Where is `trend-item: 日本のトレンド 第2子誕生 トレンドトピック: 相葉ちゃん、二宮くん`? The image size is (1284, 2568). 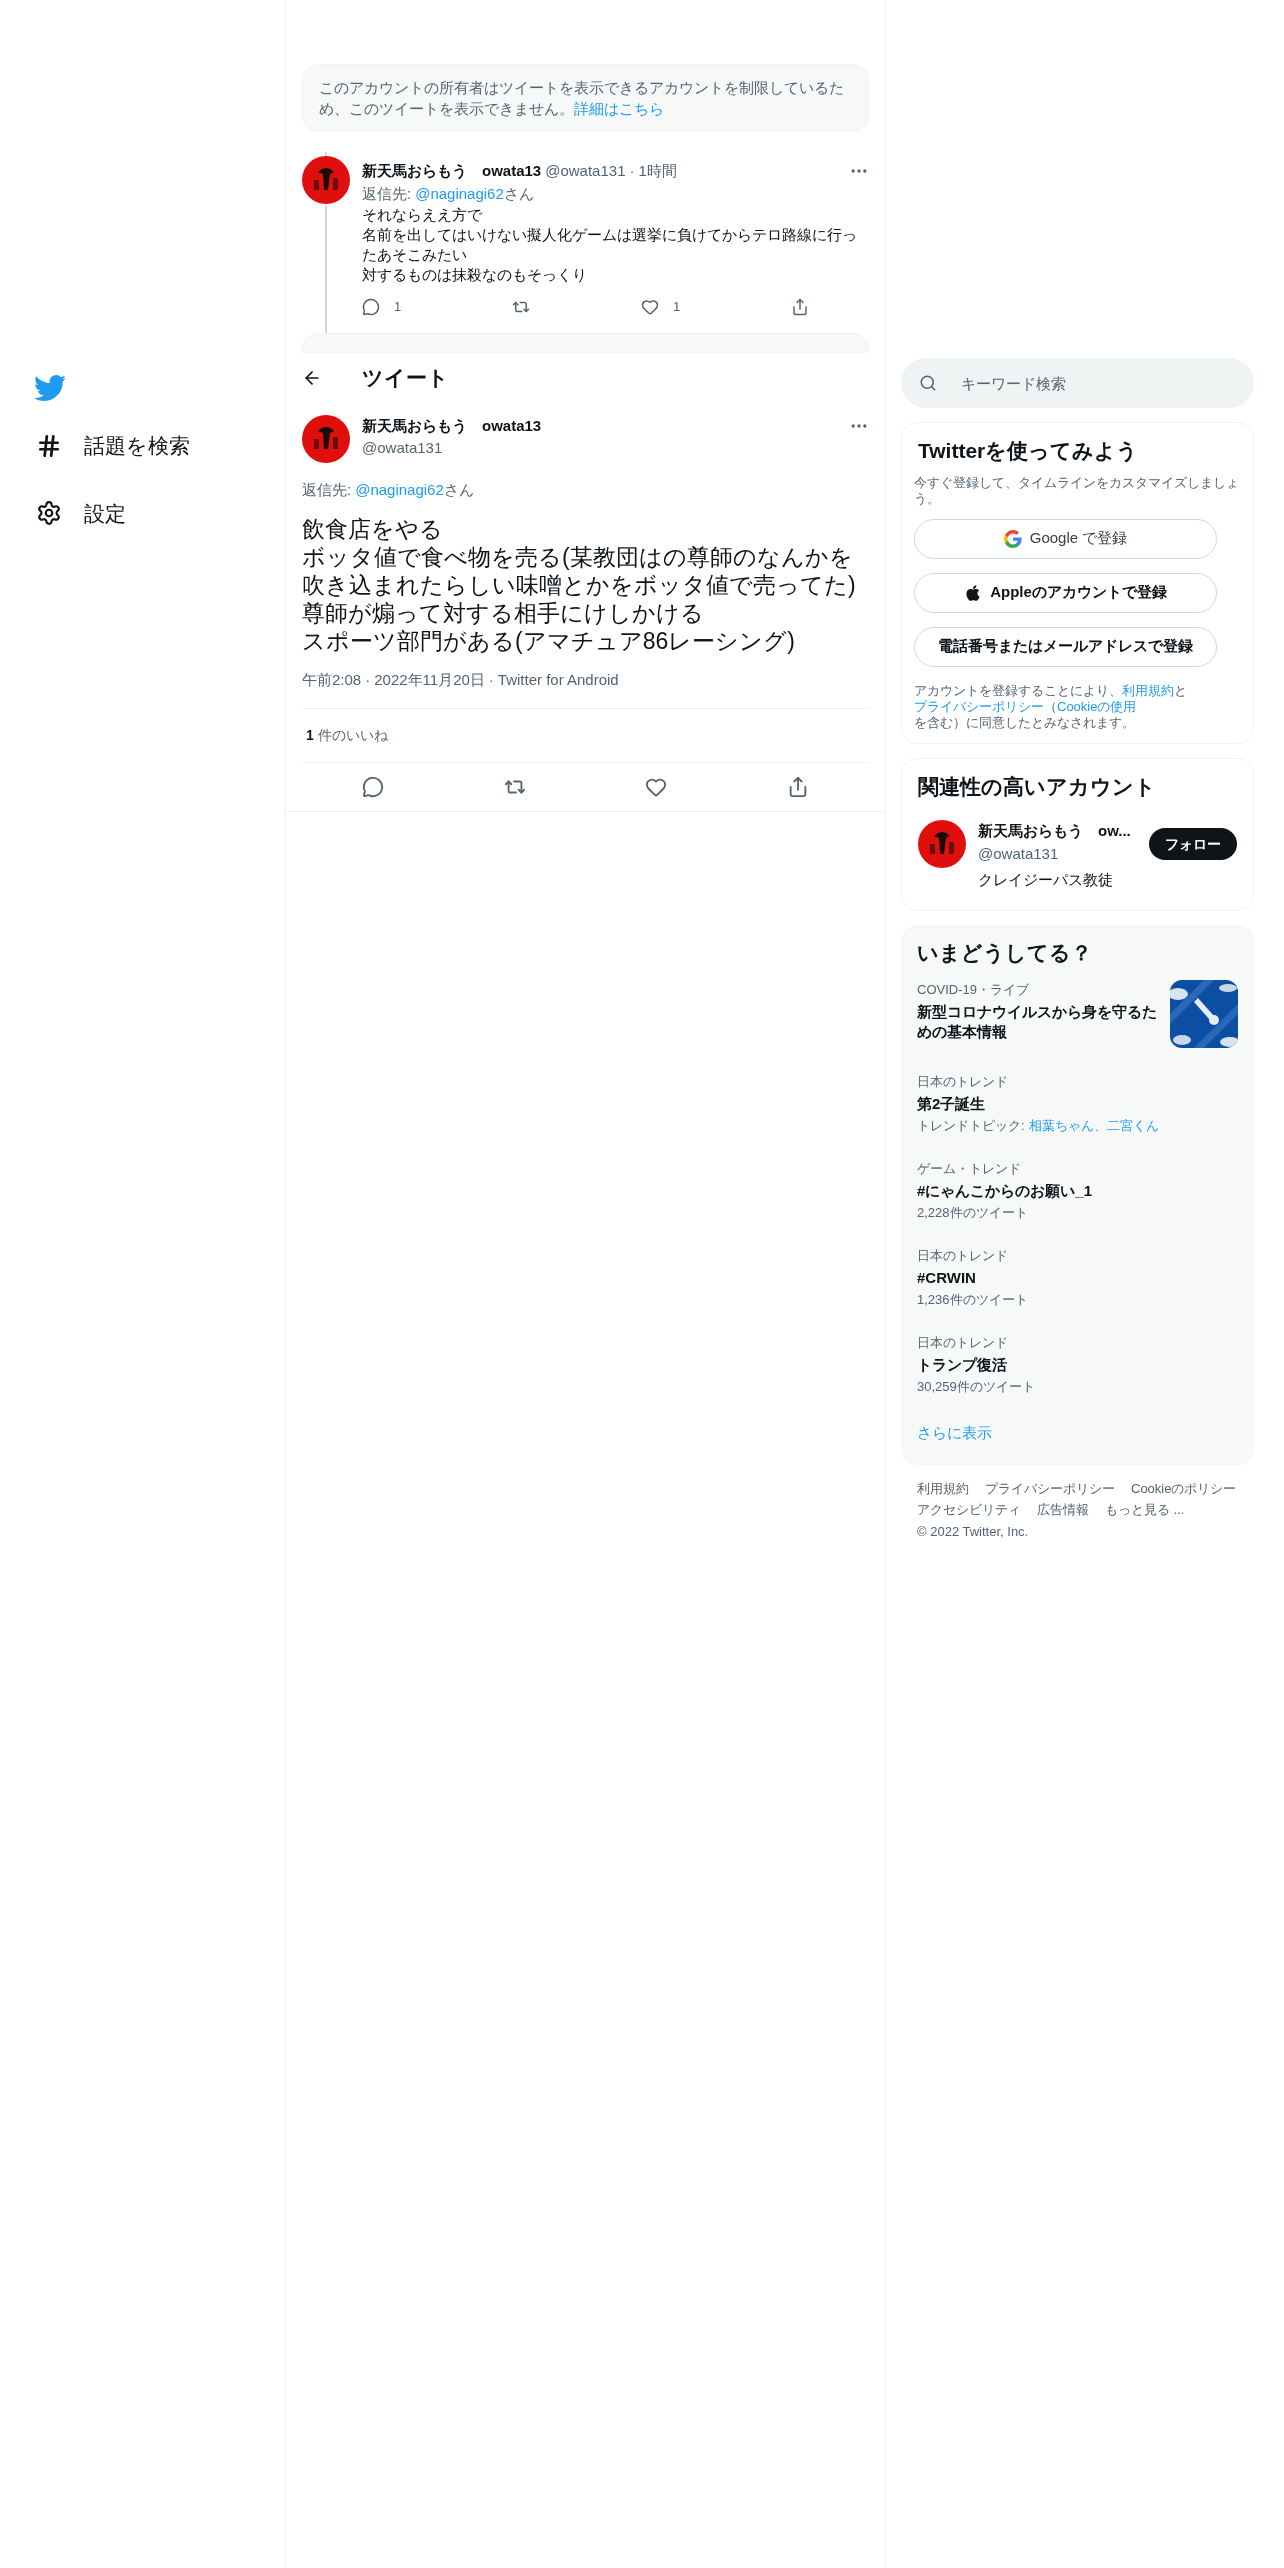
trend-item: 日本のトレンド 第2子誕生 トレンドトピック: 相葉ちゃん、二宮くん is located at coordinates (1077, 1103).